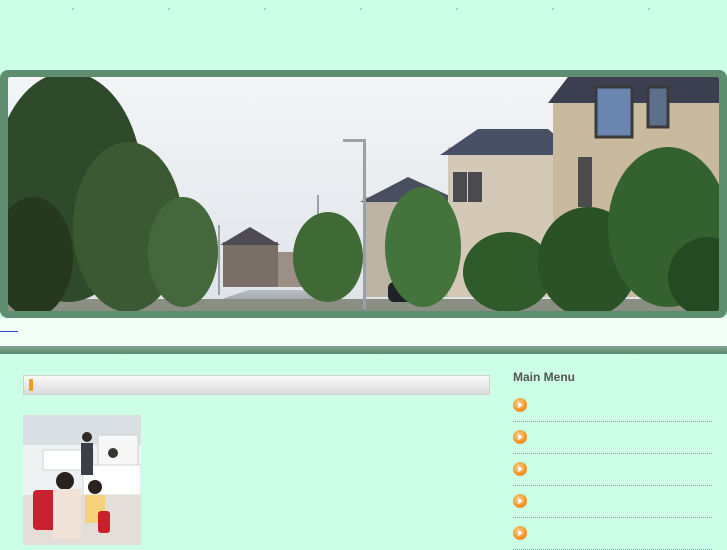 This screenshot has width=727, height=550. I want to click on header-link, so click(9, 331).